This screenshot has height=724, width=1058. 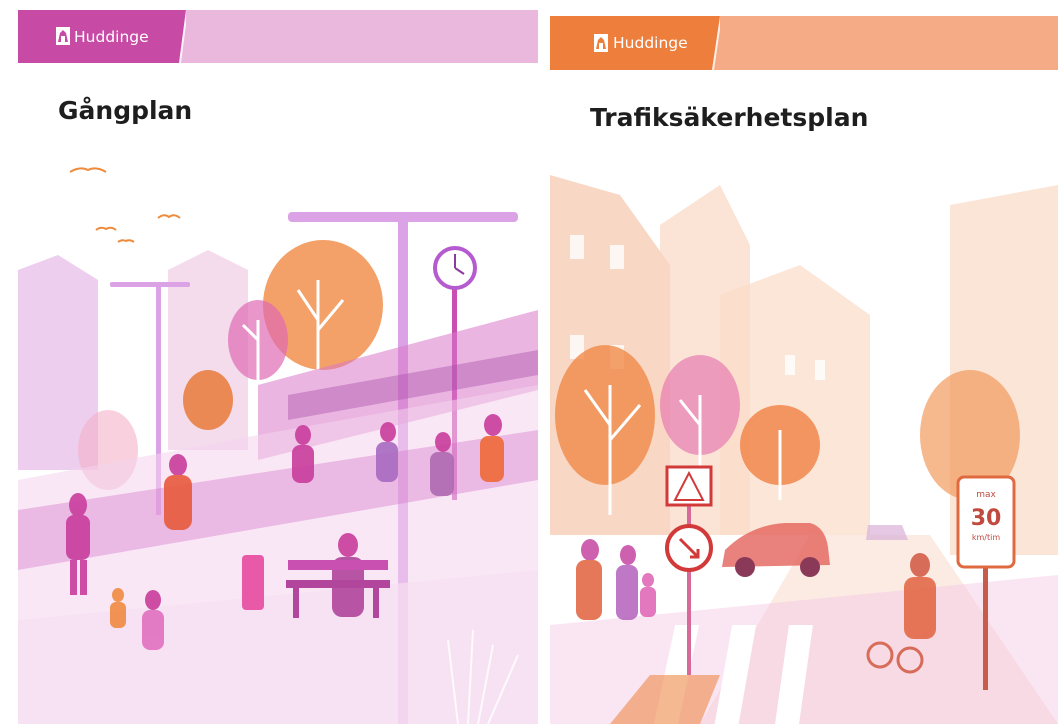 What do you see at coordinates (125, 110) in the screenshot?
I see `cover-title: Gångplan` at bounding box center [125, 110].